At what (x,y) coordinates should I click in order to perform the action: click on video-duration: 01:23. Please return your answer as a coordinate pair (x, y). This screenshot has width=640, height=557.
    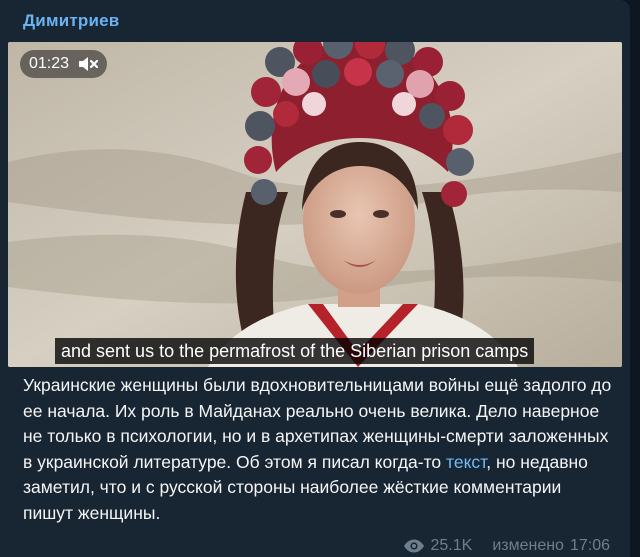
    Looking at the image, I should click on (49, 63).